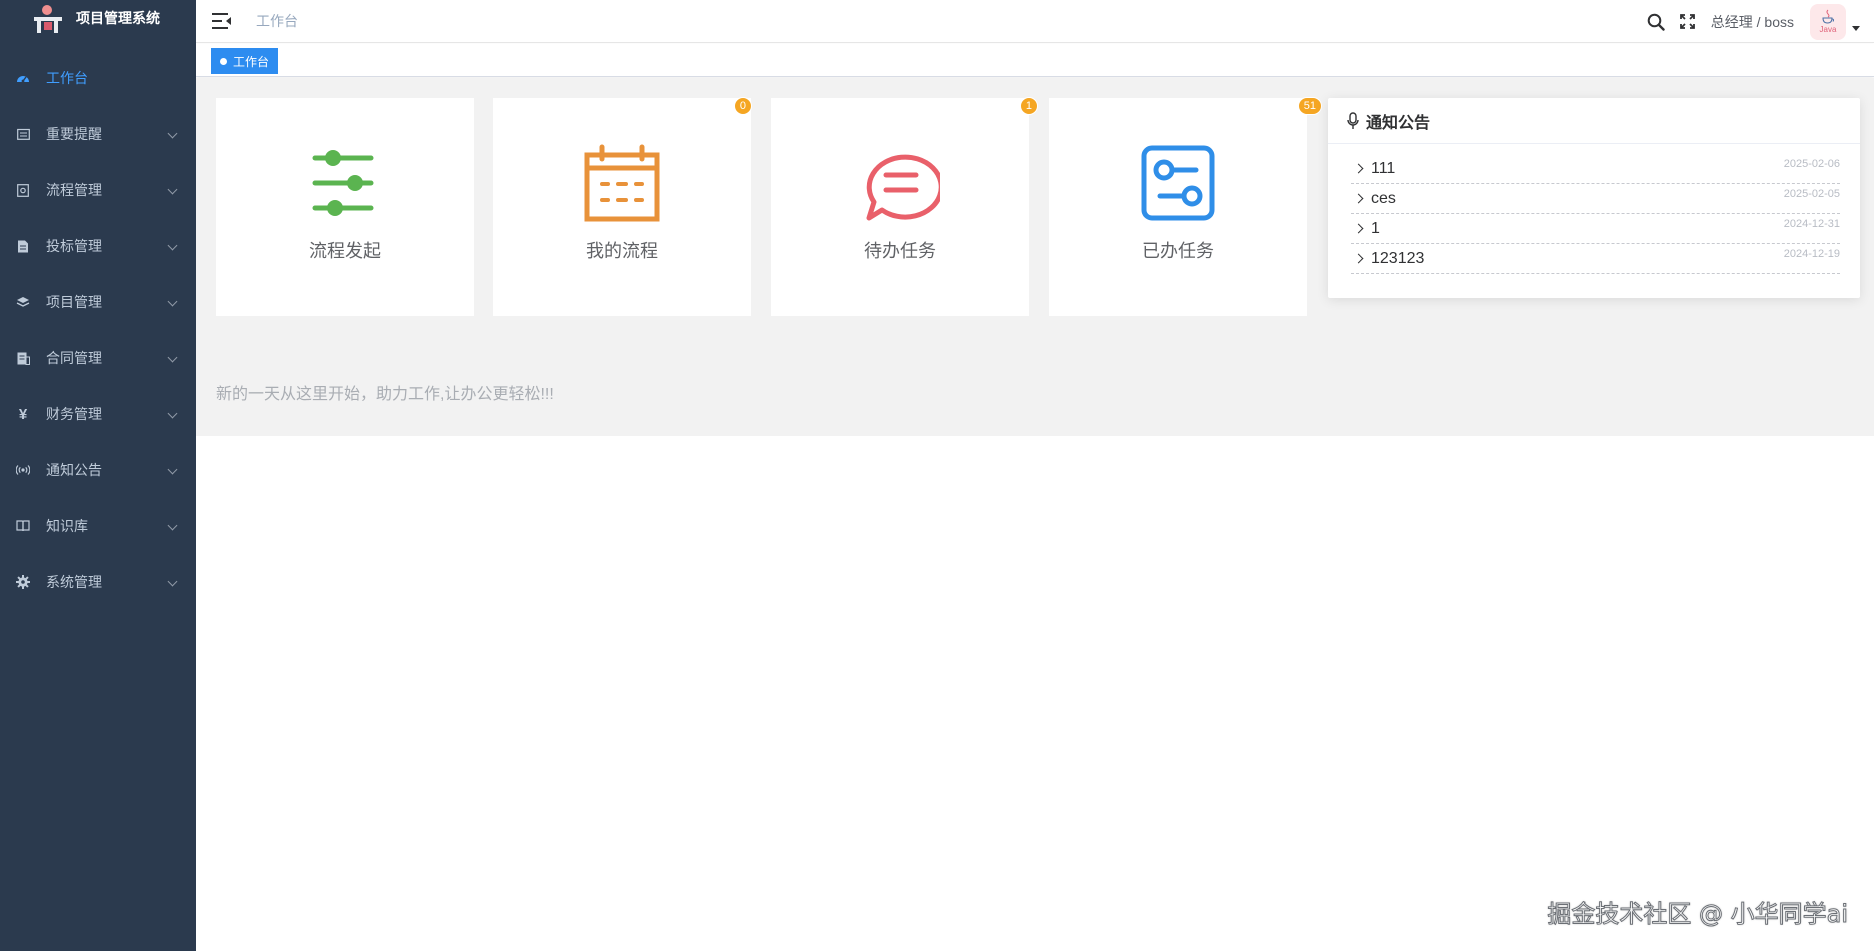  I want to click on yen-icon: ¥, so click(23, 414).